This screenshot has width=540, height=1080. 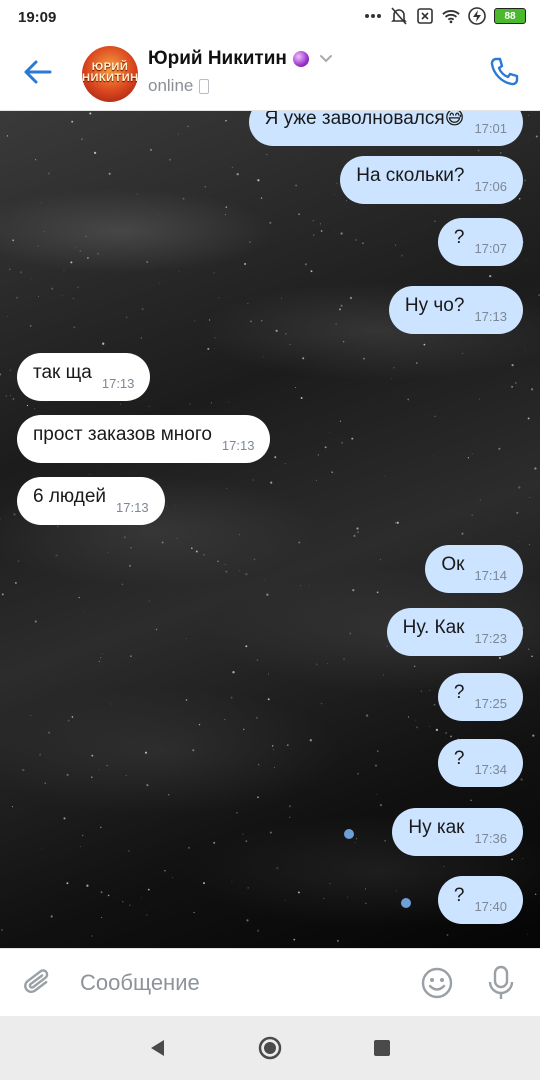 What do you see at coordinates (122, 434) in the screenshot?
I see `message-text: прост заказов много` at bounding box center [122, 434].